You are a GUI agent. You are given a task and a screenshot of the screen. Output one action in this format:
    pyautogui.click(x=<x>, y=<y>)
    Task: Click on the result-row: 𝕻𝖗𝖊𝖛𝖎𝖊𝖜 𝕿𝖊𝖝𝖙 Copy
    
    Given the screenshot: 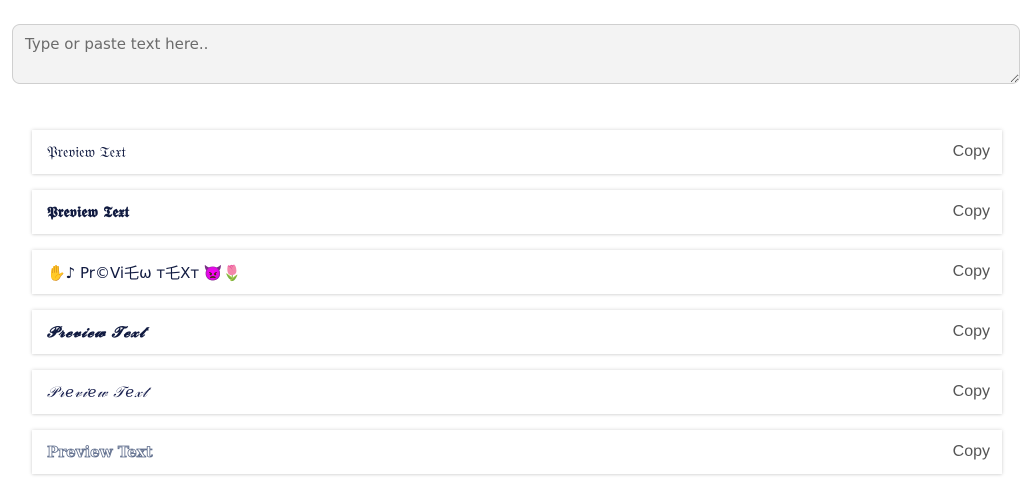 What is the action you would take?
    pyautogui.click(x=517, y=212)
    